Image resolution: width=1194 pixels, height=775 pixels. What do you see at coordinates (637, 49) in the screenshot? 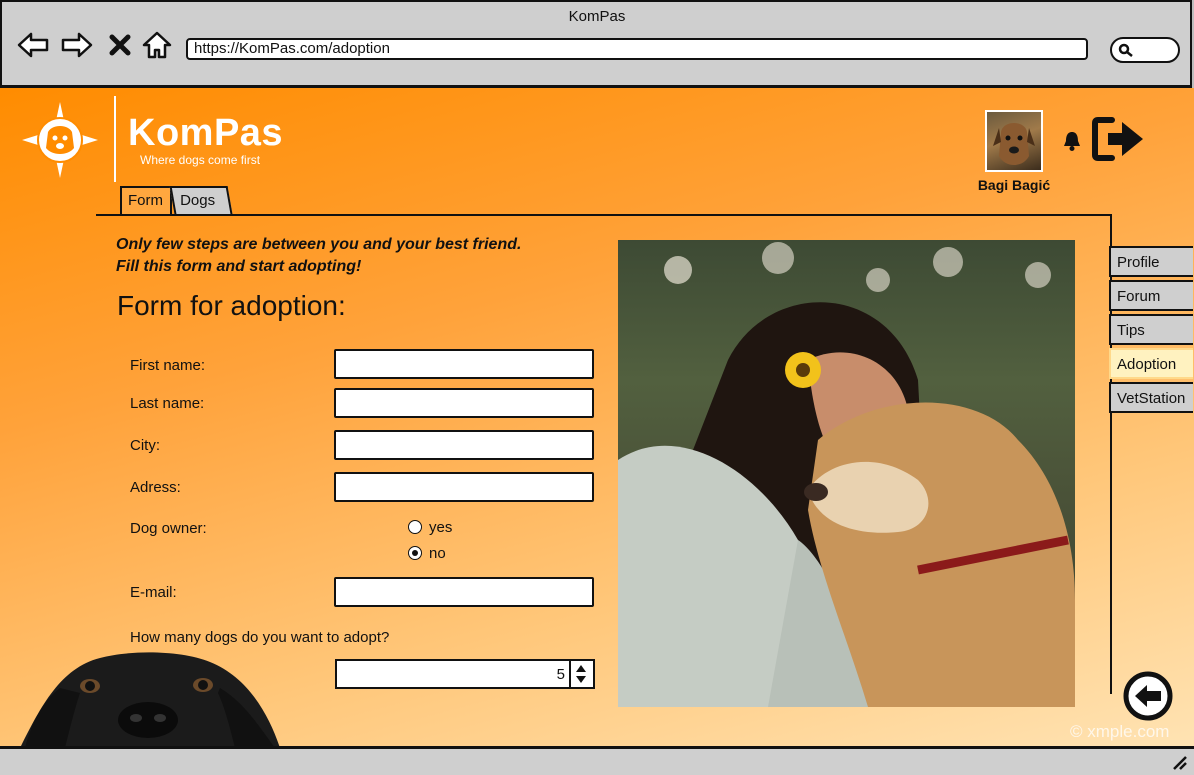
I see `url-bar: https://KomPas.com/adoption` at bounding box center [637, 49].